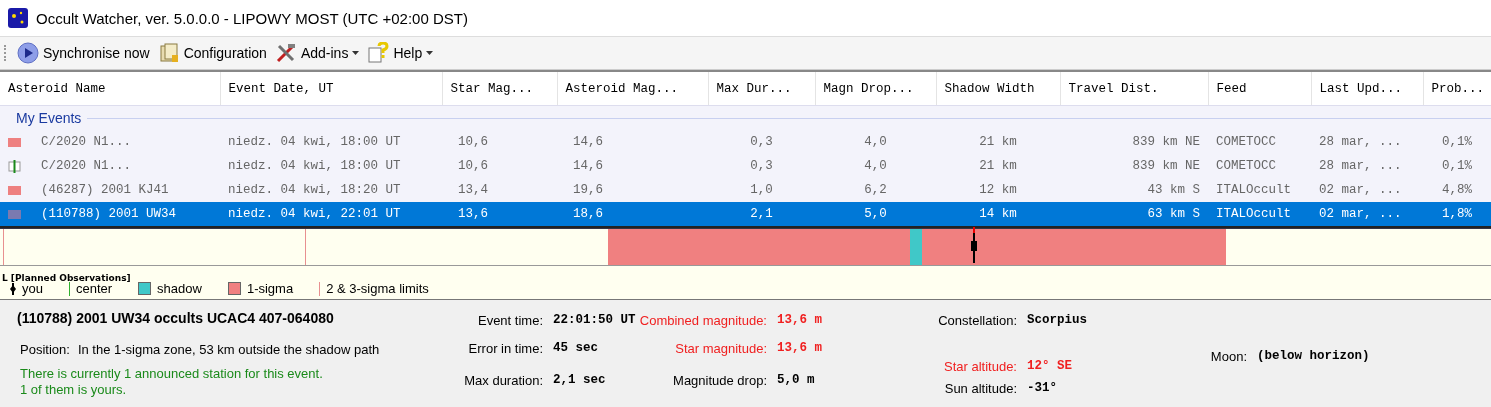 The height and width of the screenshot is (407, 1491). Describe the element at coordinates (998, 214) in the screenshot. I see `table-cell: 14 km` at that location.